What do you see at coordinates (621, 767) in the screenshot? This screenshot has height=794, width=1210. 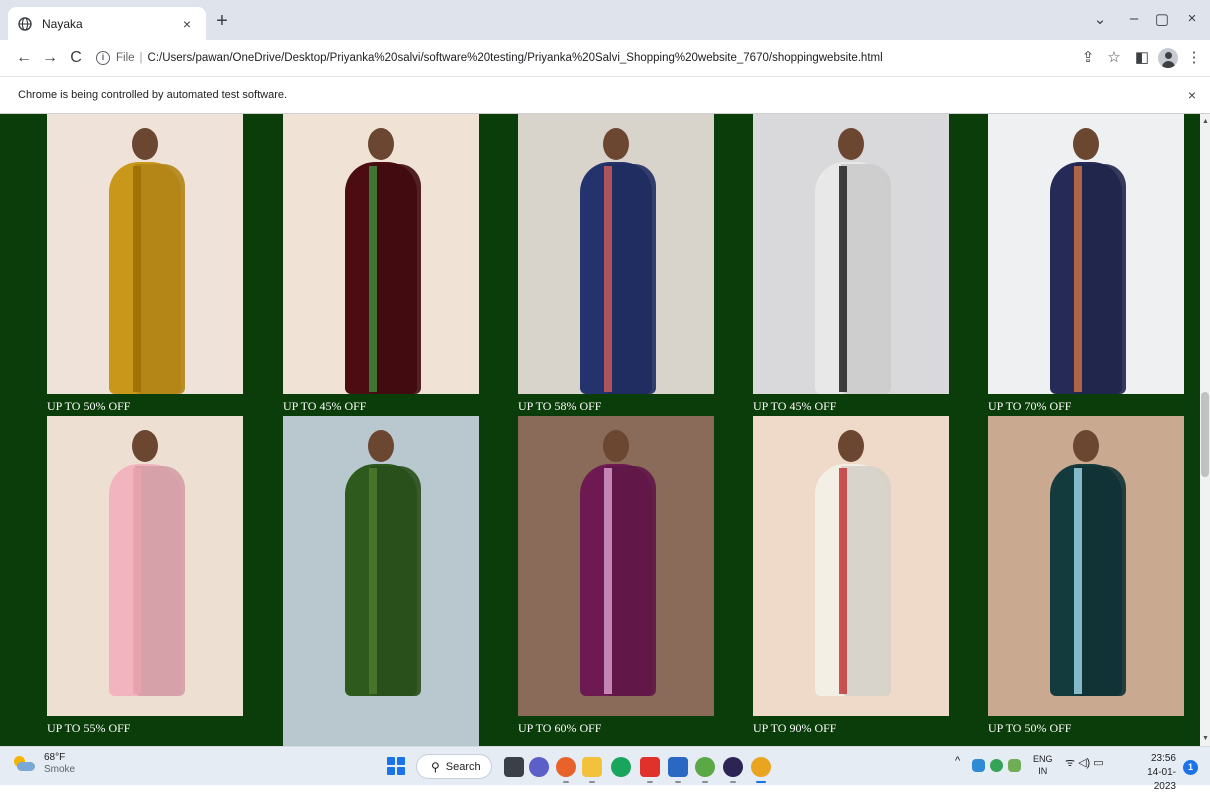 I see `chrome-icon` at bounding box center [621, 767].